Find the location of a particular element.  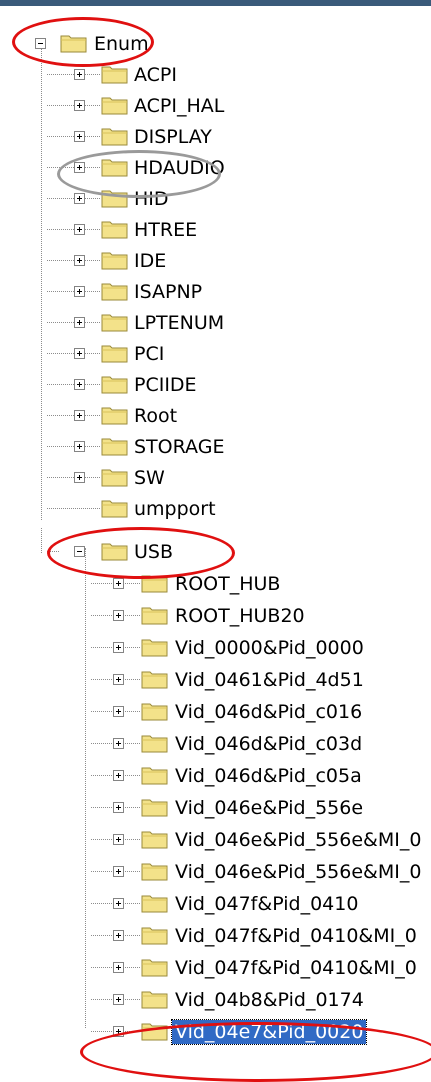

tree-node-label: ACPI is located at coordinates (155, 75).